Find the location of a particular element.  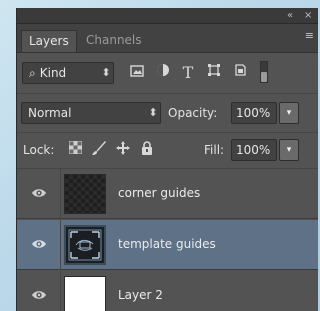

lock-options-bar: Lock: Fill: 100% ▾ is located at coordinates (167, 151).